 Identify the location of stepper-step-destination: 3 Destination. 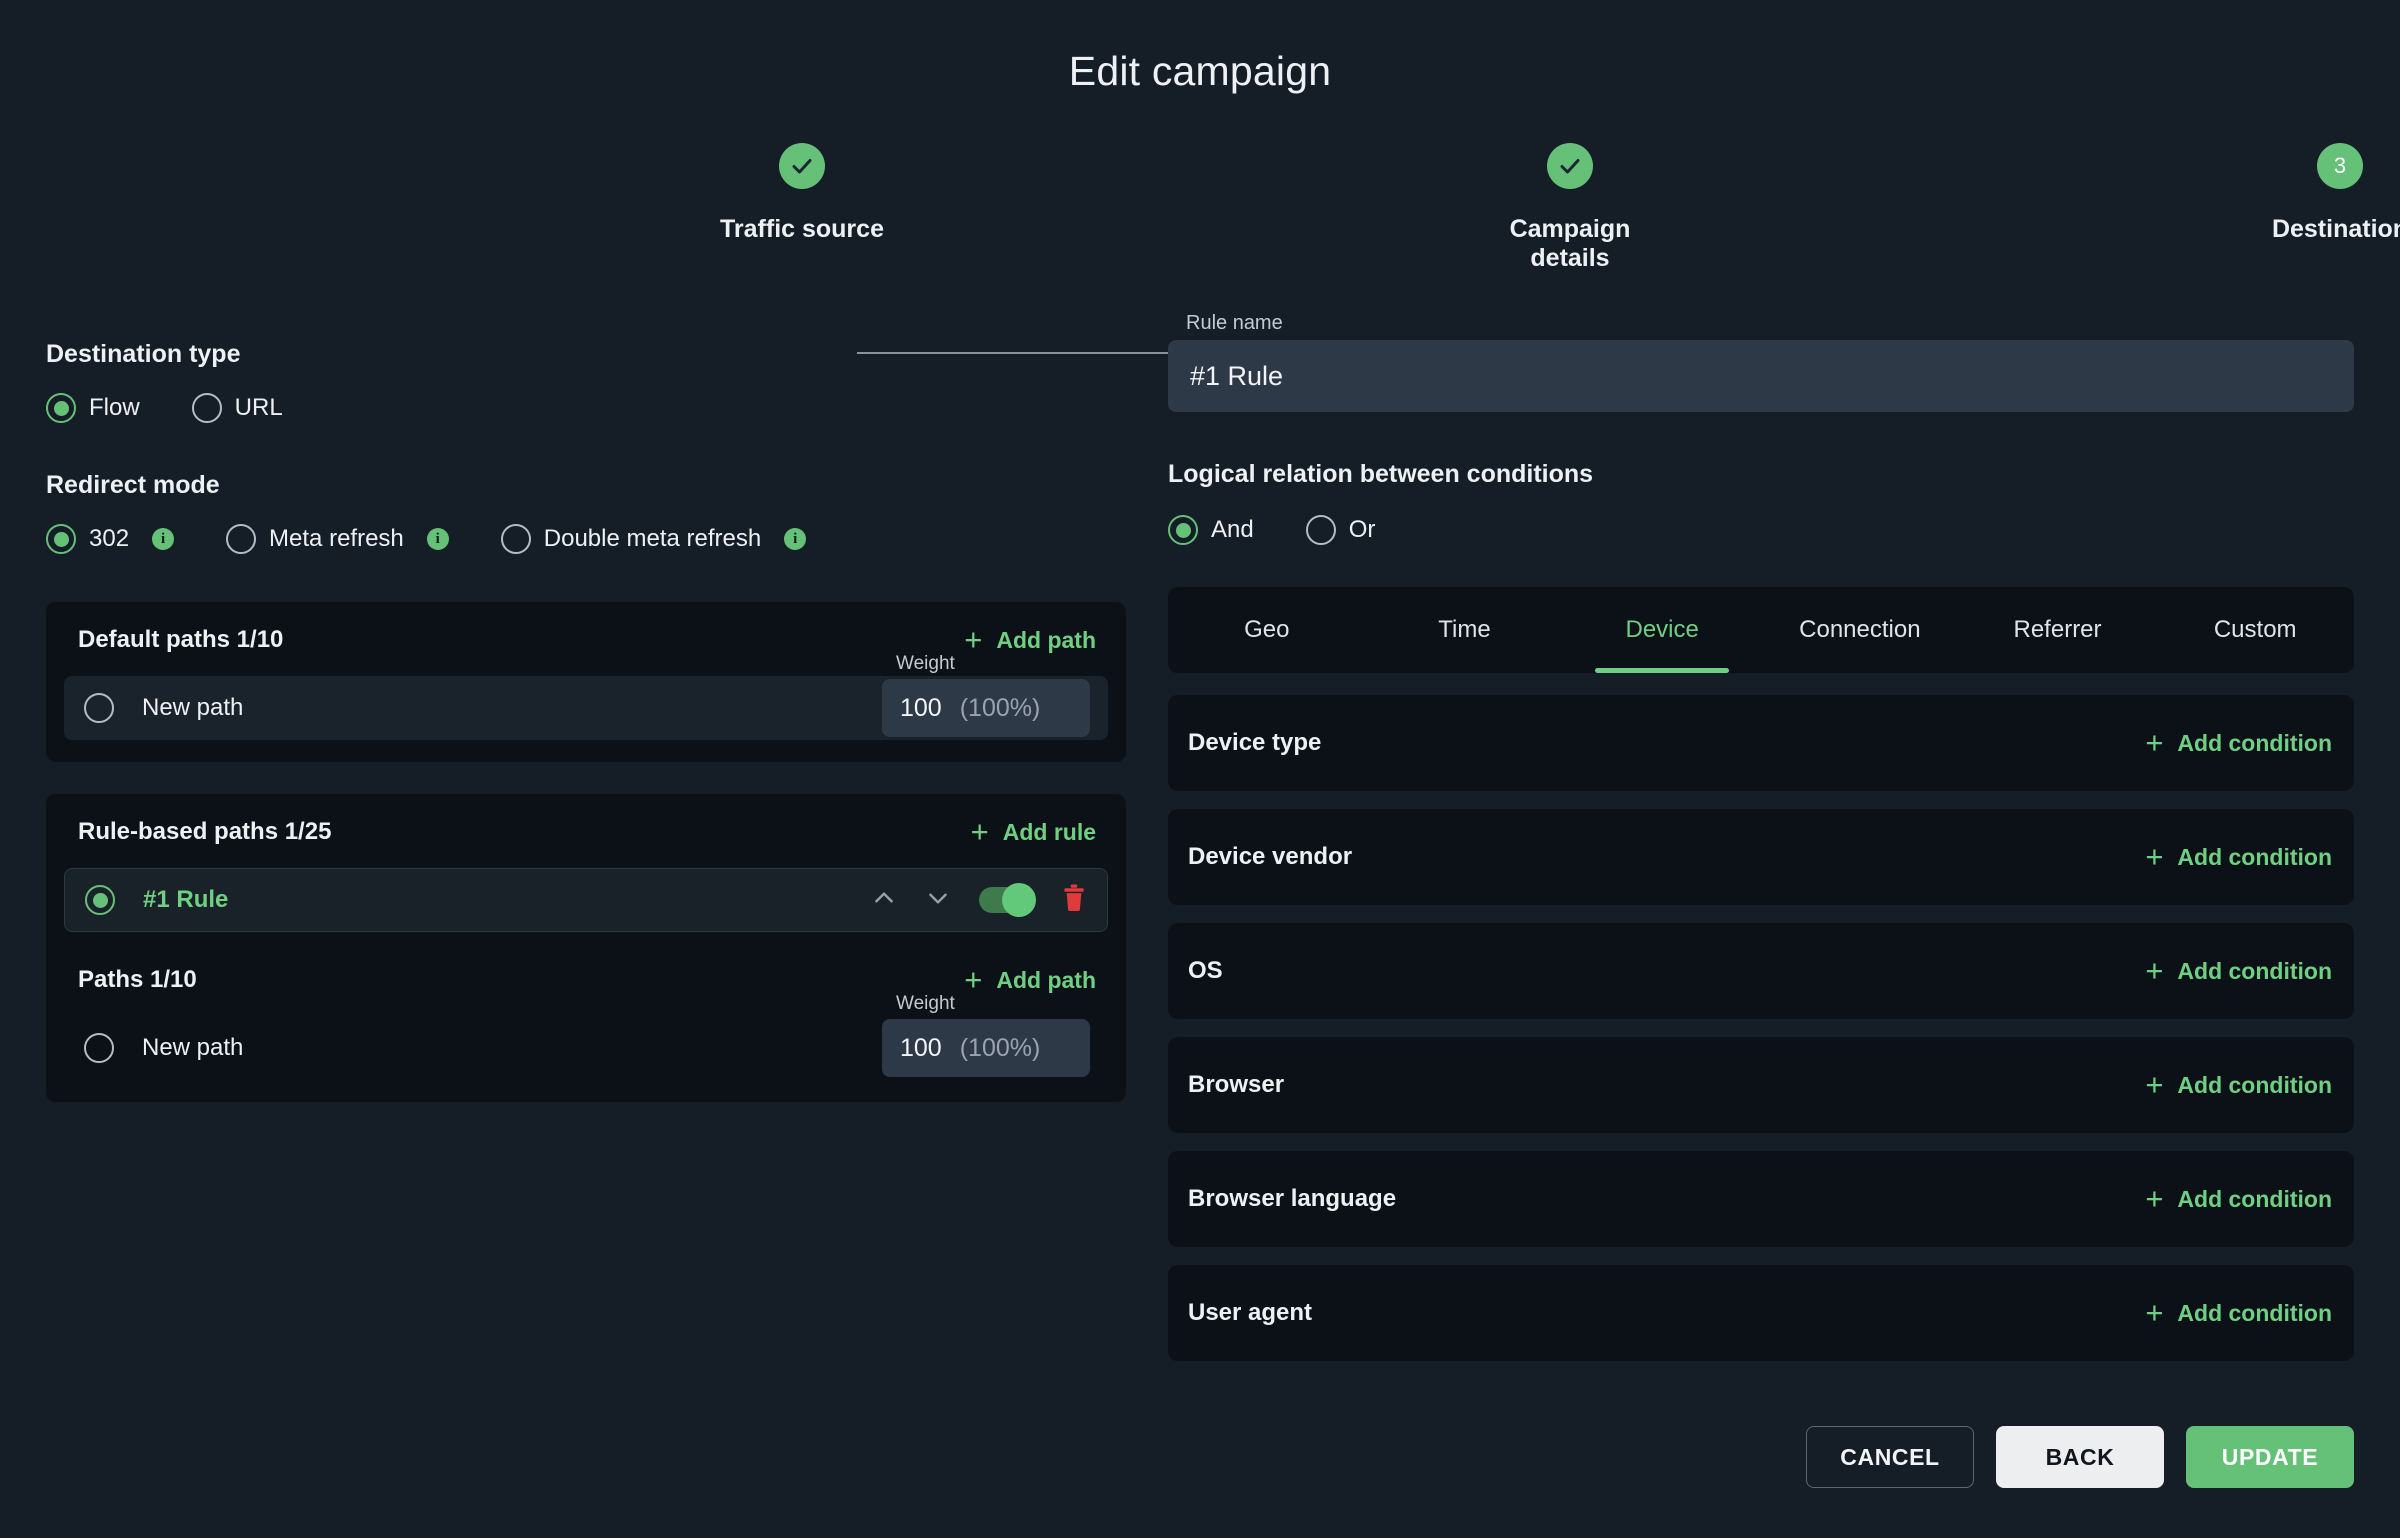
(2320, 193).